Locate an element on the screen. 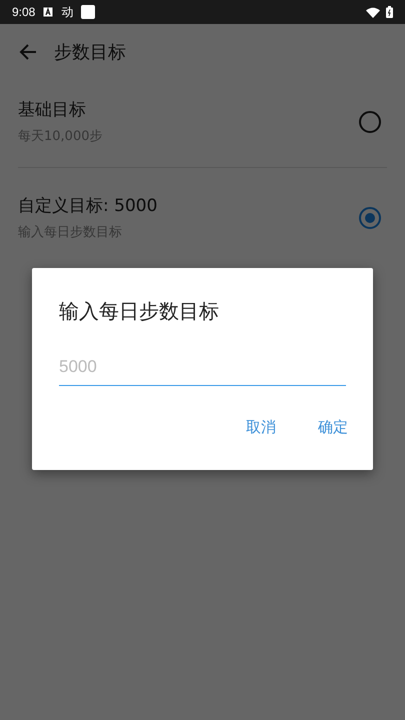 The width and height of the screenshot is (405, 720). dialog-button: 取消 is located at coordinates (261, 427).